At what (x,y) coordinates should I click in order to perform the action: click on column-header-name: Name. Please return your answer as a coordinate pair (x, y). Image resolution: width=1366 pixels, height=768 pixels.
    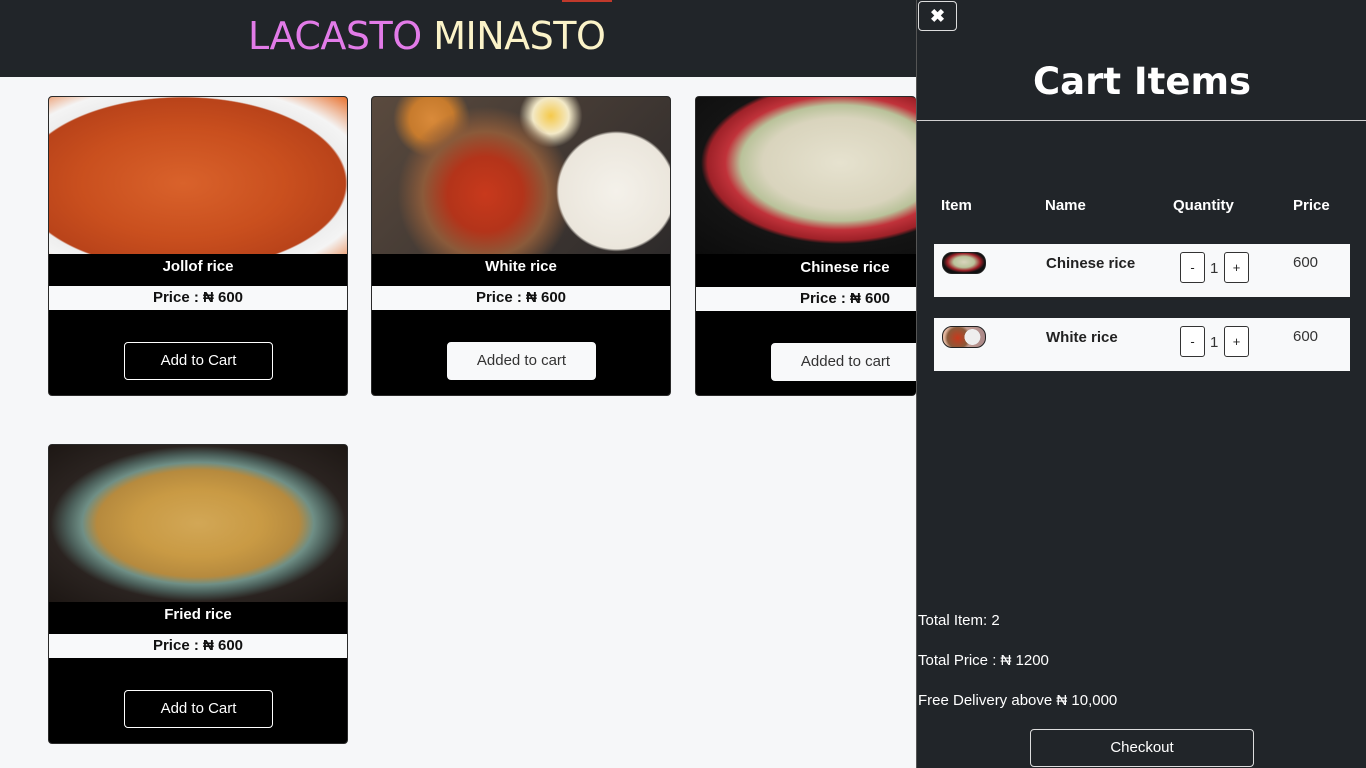
    Looking at the image, I should click on (1065, 205).